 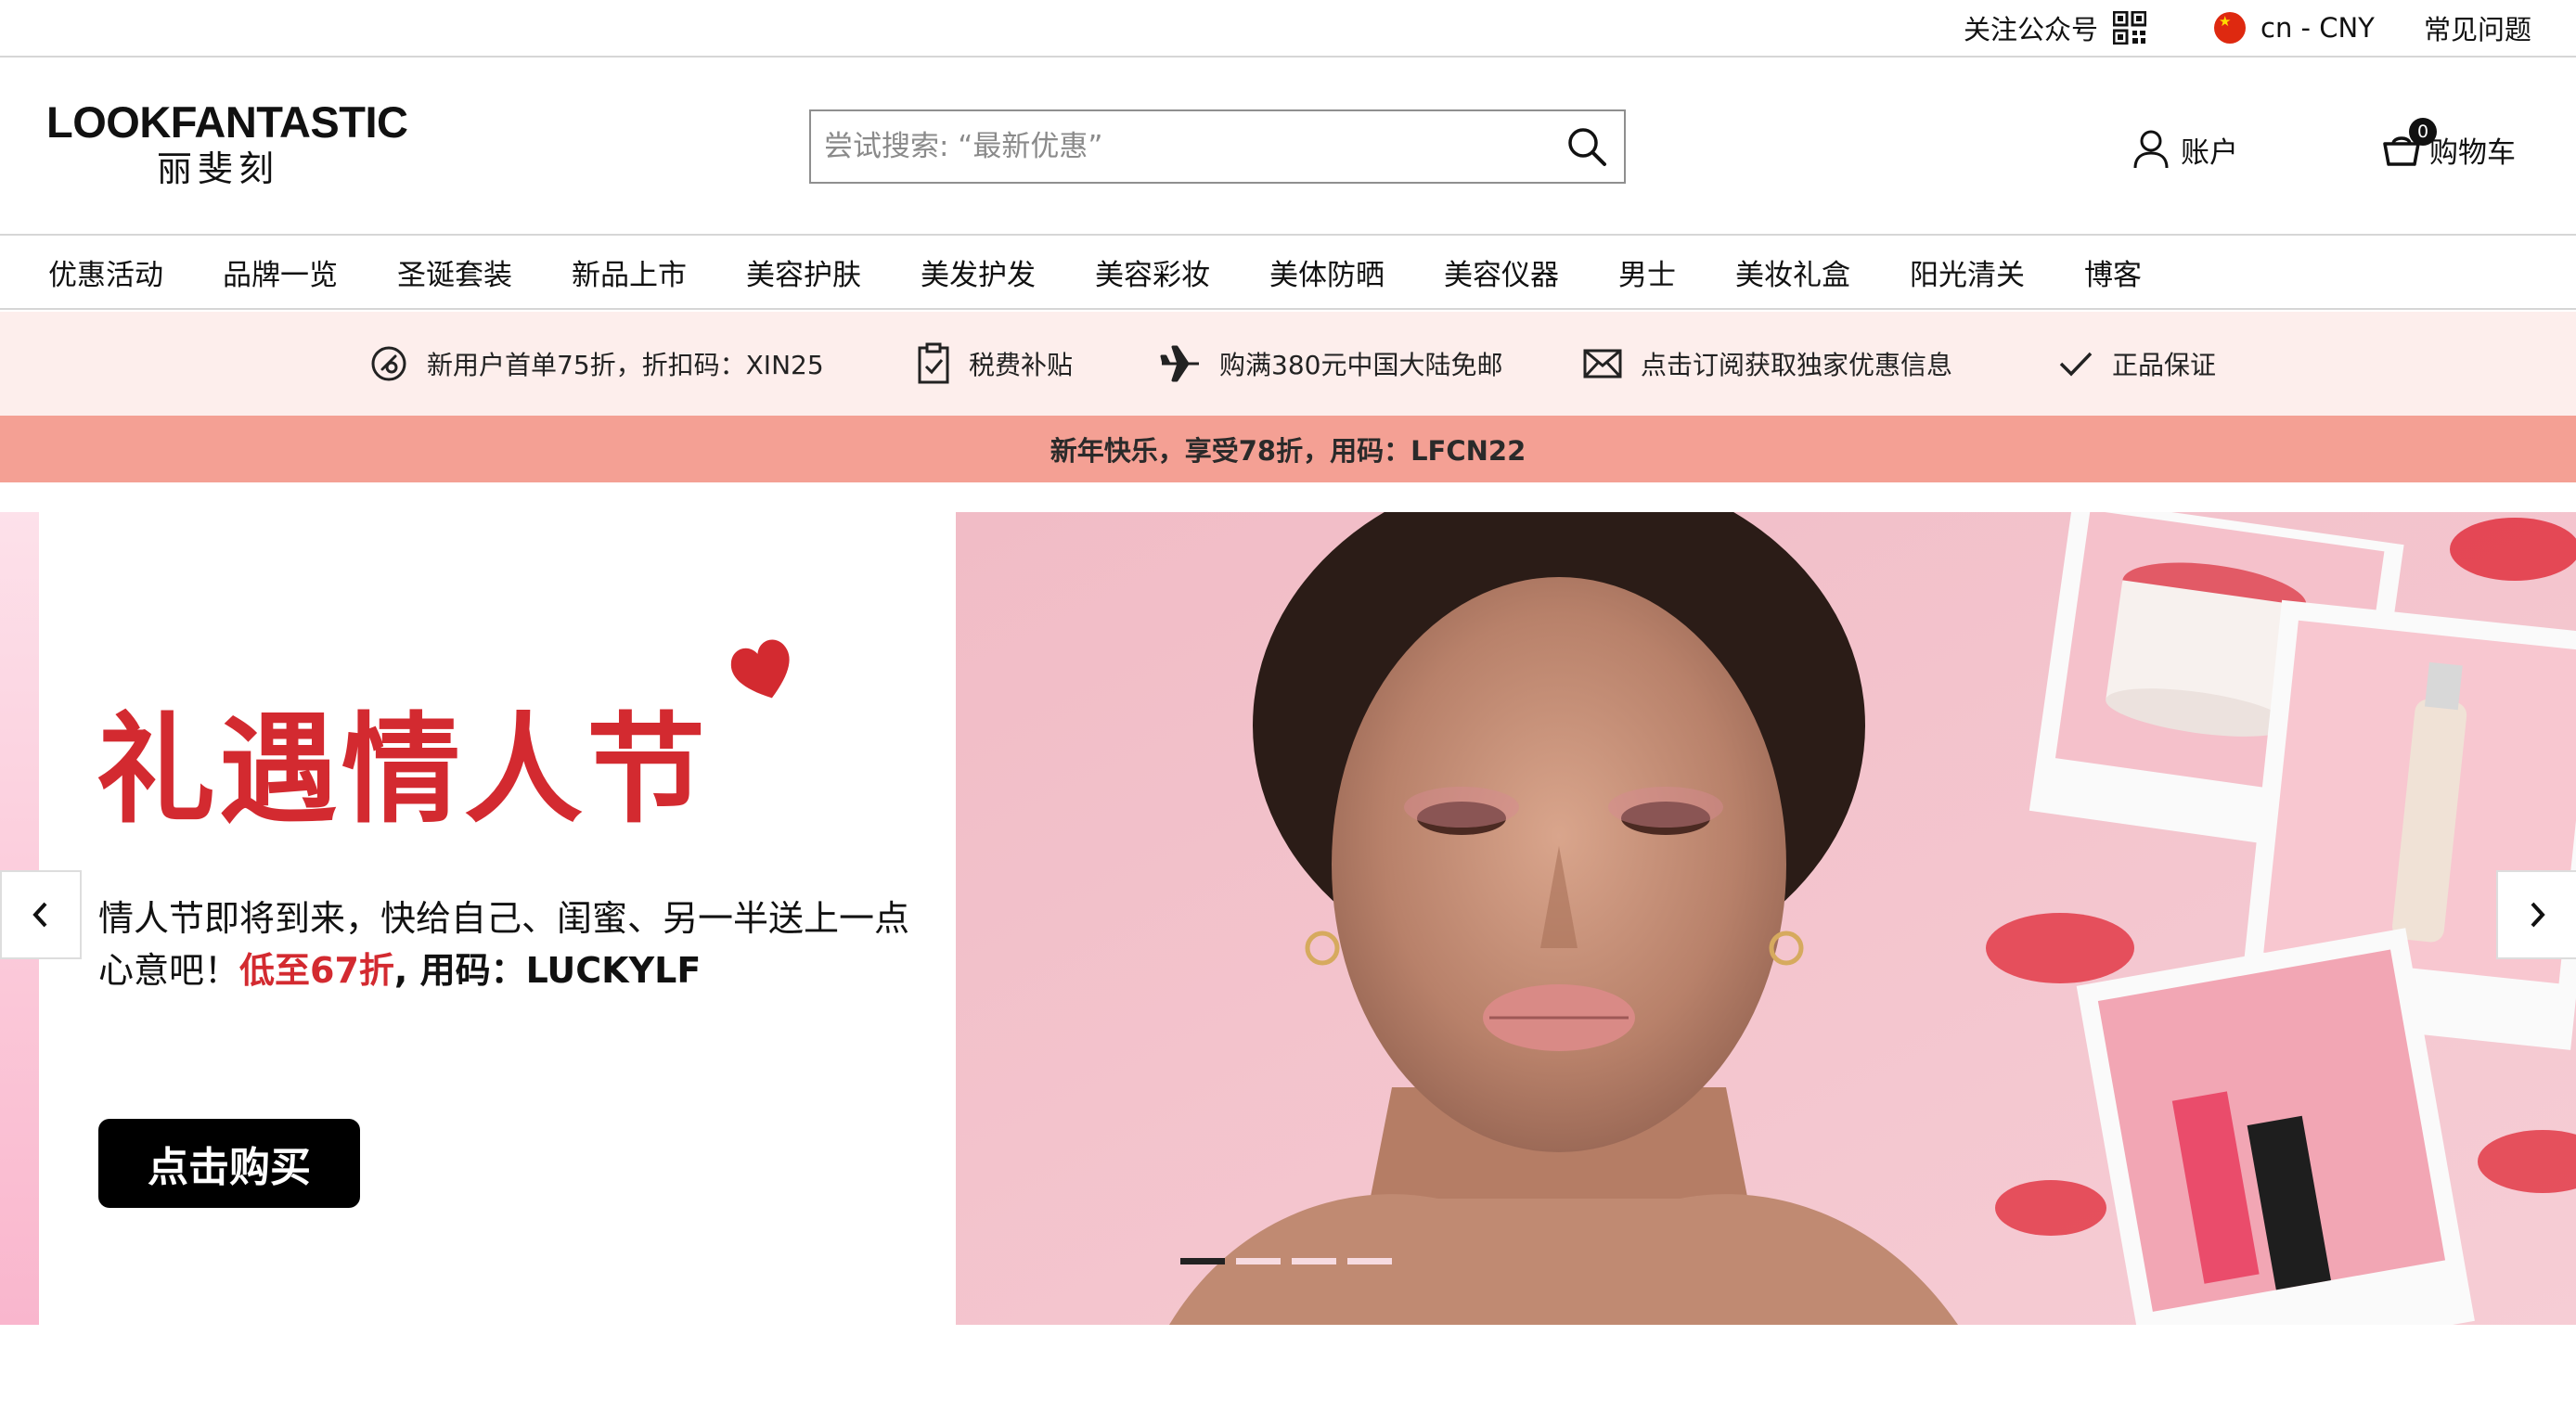 I want to click on nav-item-christmas-sets: 圣诞套装, so click(x=454, y=272).